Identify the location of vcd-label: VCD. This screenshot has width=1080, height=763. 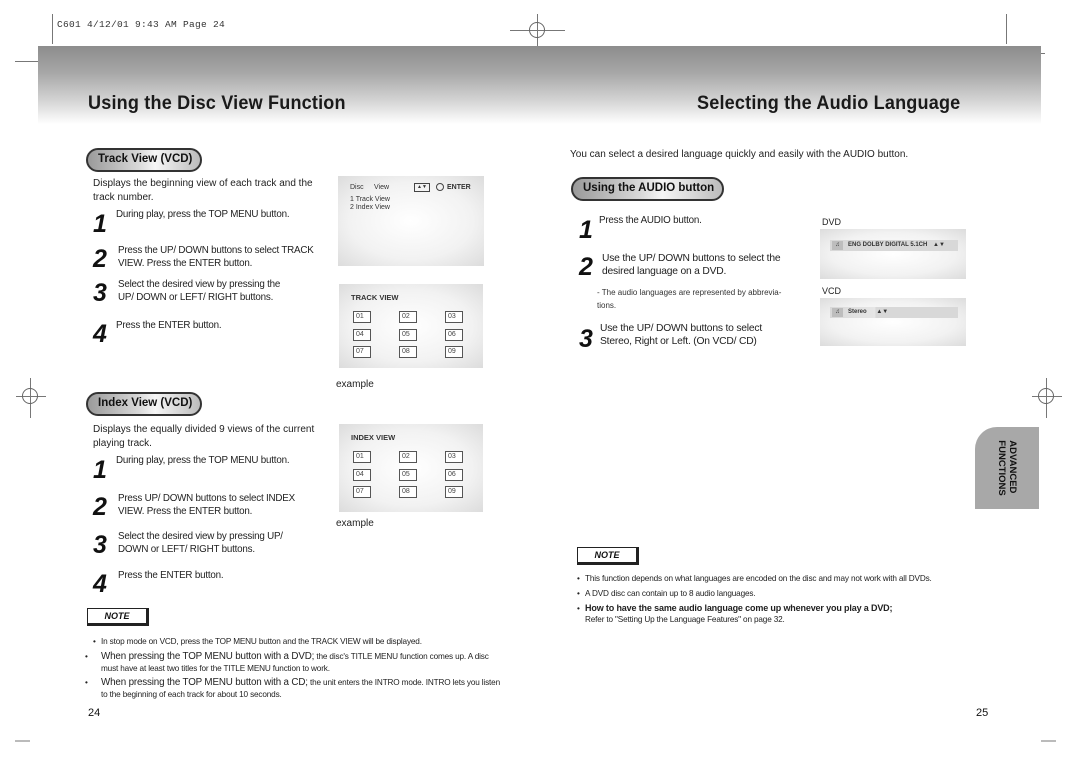
(832, 291).